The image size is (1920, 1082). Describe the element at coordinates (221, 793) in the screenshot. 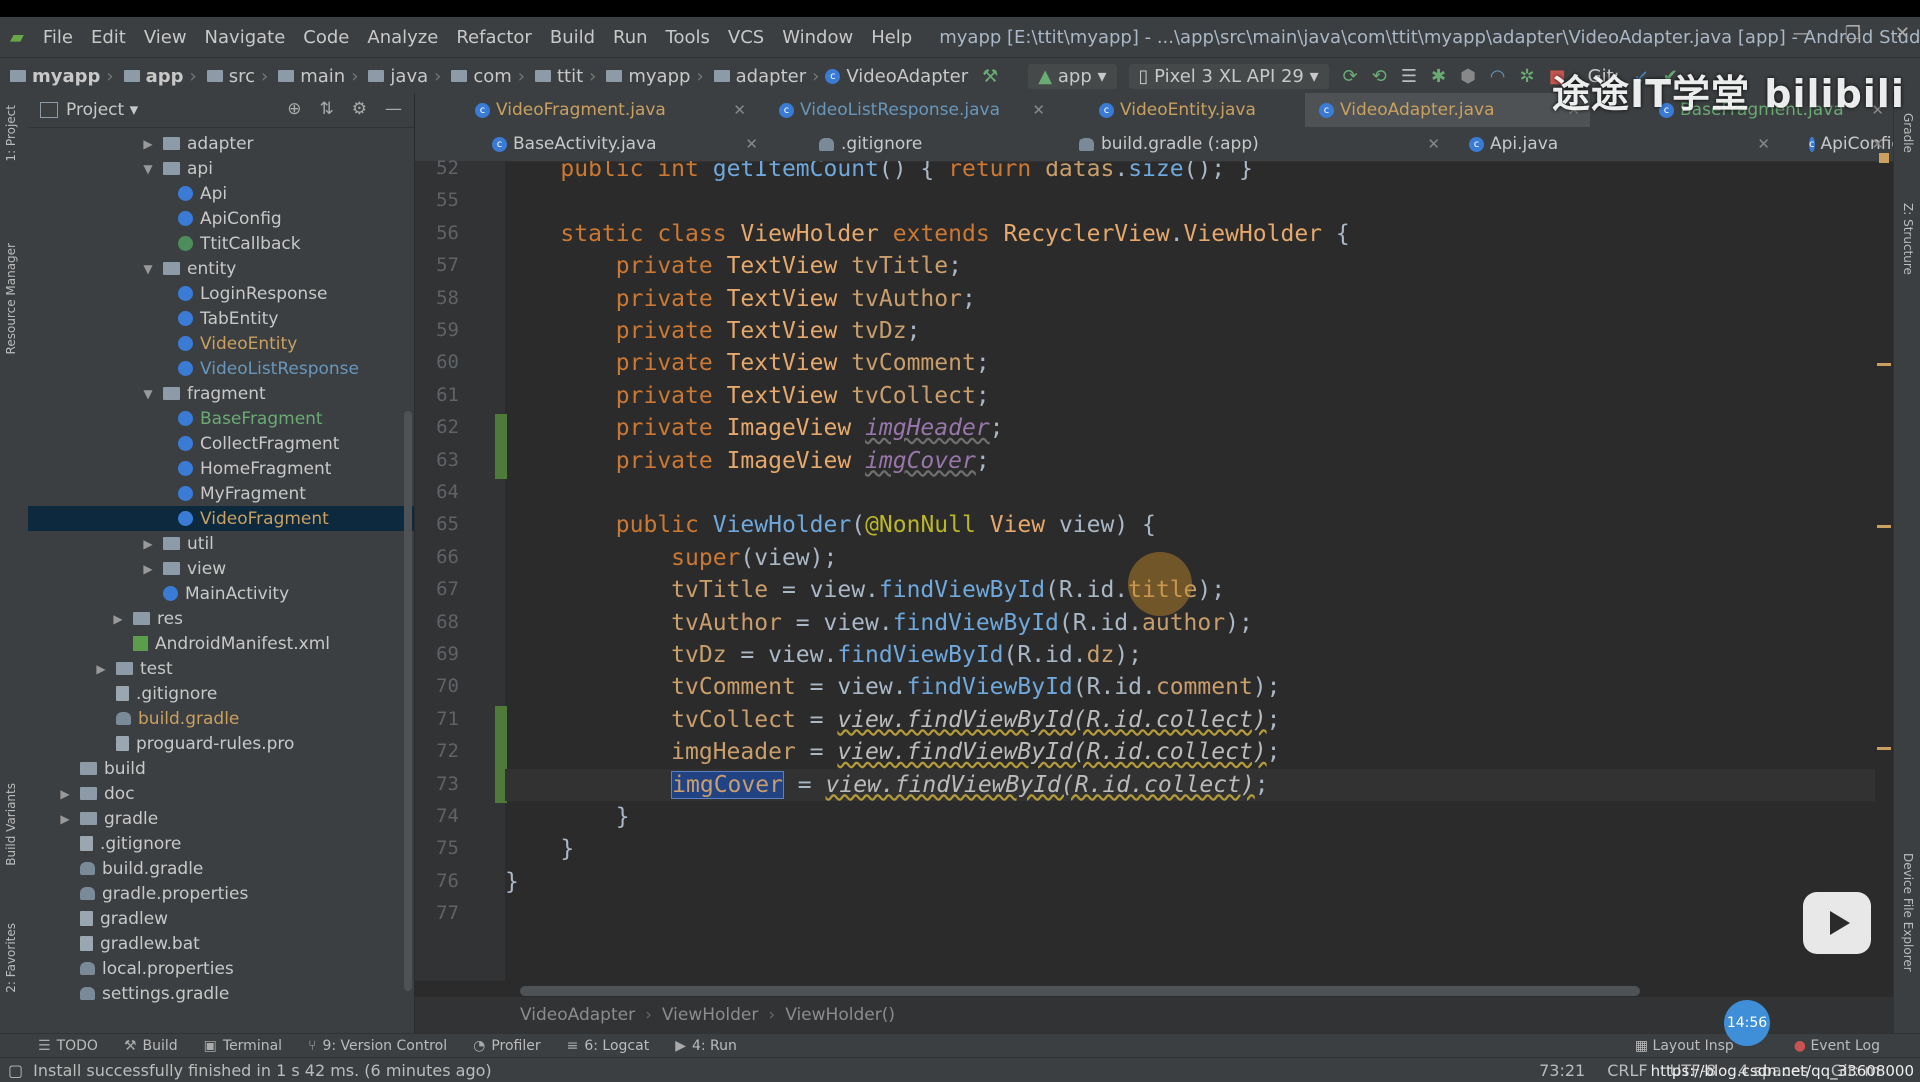

I see `tree-node: ▶doc` at that location.